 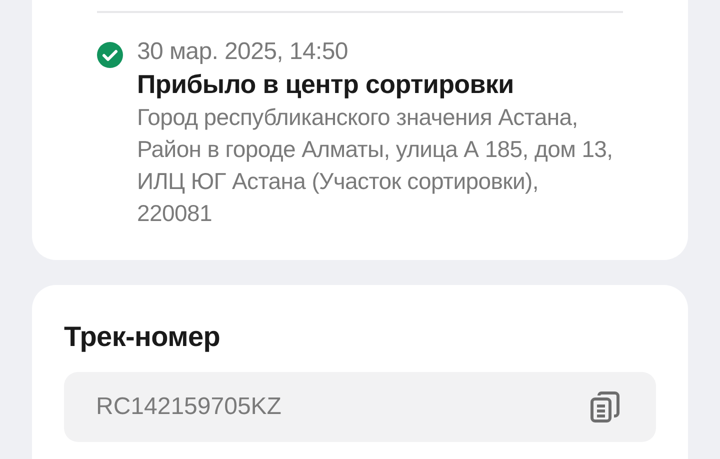 What do you see at coordinates (143, 337) in the screenshot?
I see `tracking-heading: Трек-номер` at bounding box center [143, 337].